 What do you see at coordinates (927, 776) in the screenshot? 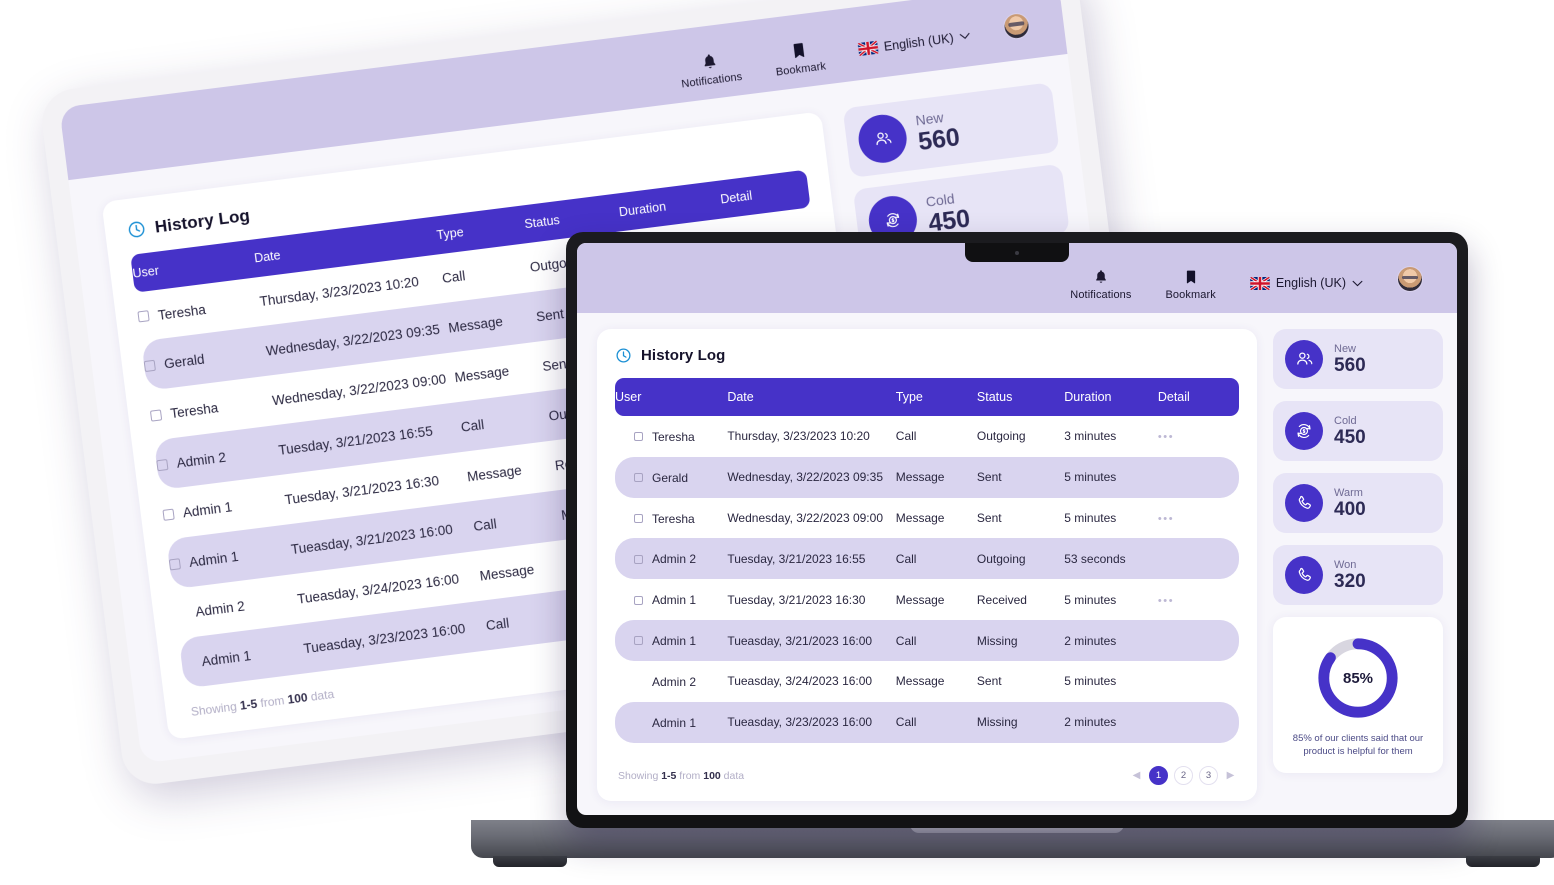
I see `table-footer: Showing 1-5 from 100 data ◀ 123 ▶` at bounding box center [927, 776].